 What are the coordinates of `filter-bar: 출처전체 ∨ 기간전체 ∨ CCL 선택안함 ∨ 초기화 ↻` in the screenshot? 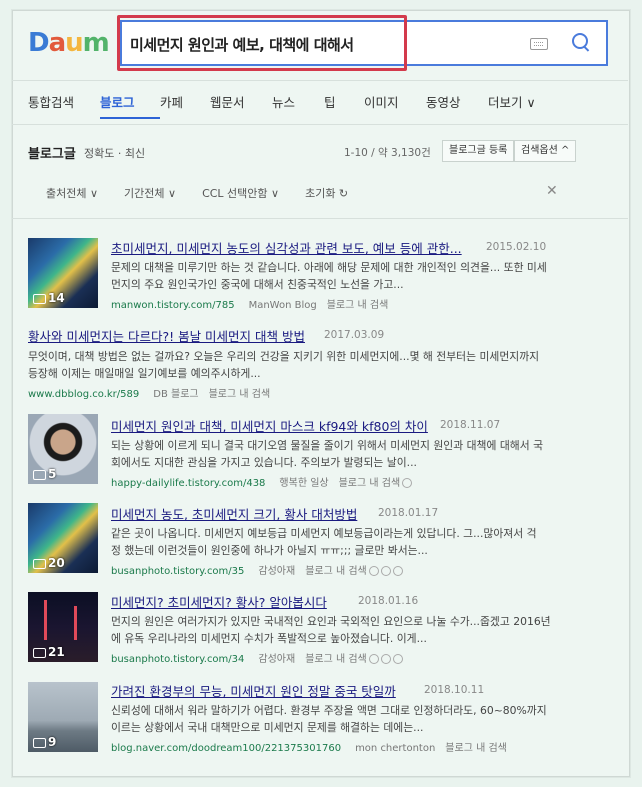 It's located at (210, 193).